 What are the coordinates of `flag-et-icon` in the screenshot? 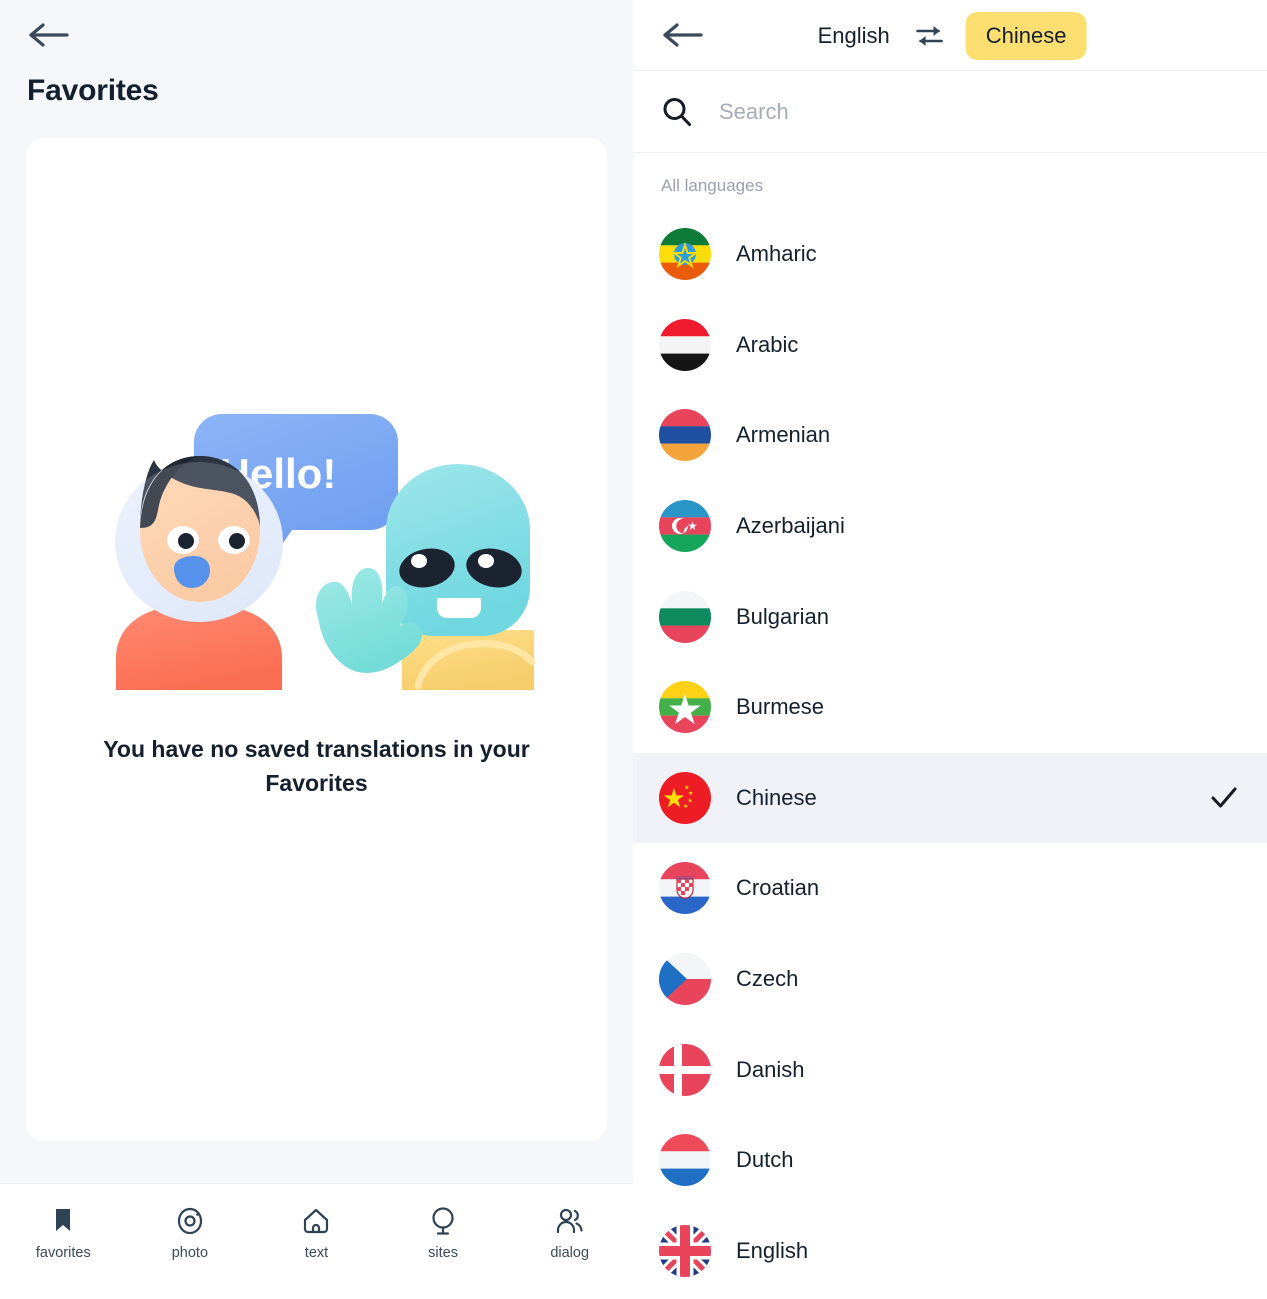 It's located at (685, 254).